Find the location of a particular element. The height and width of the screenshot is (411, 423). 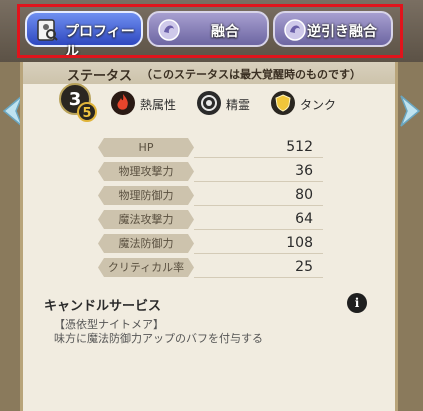

race-label: 精霊 is located at coordinates (238, 105).